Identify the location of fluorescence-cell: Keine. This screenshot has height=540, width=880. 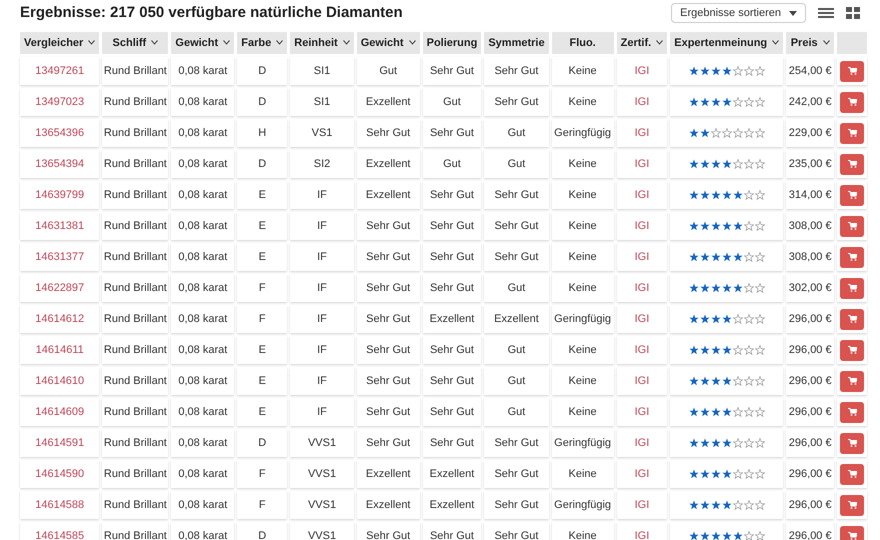
(582, 380).